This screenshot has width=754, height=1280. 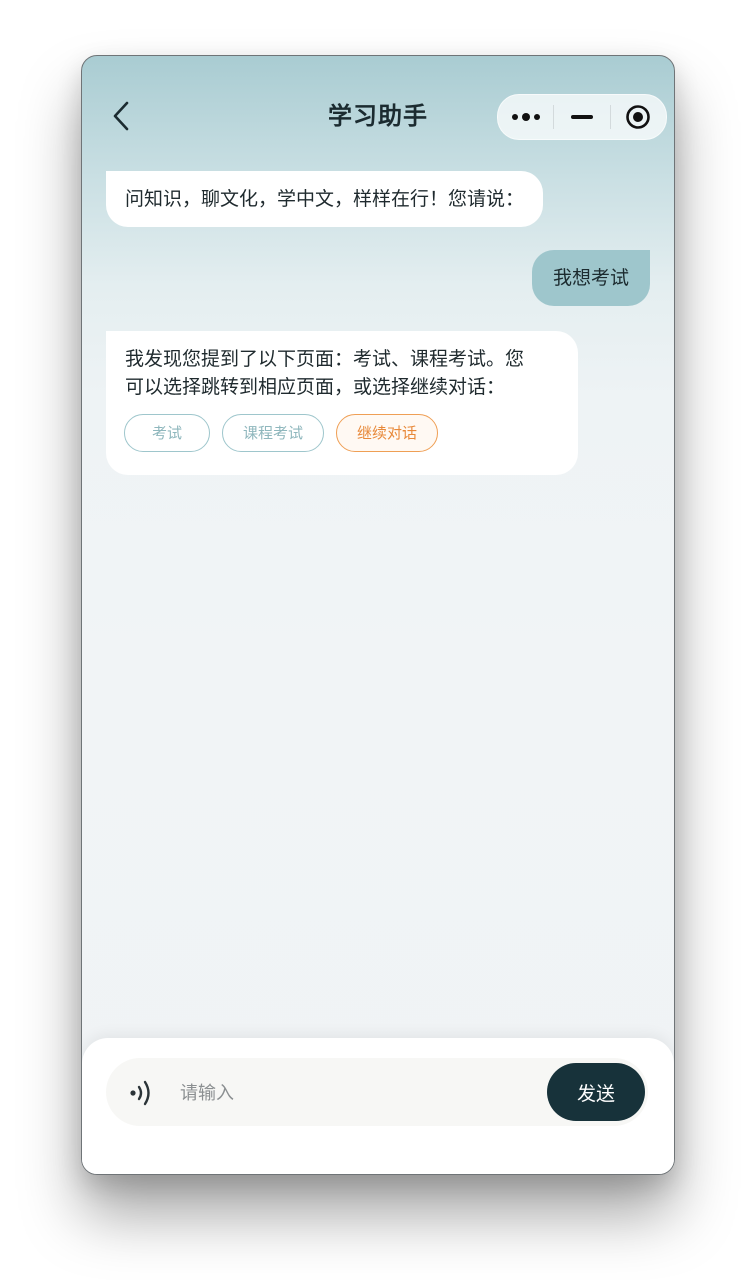 I want to click on minimize-button, so click(x=581, y=117).